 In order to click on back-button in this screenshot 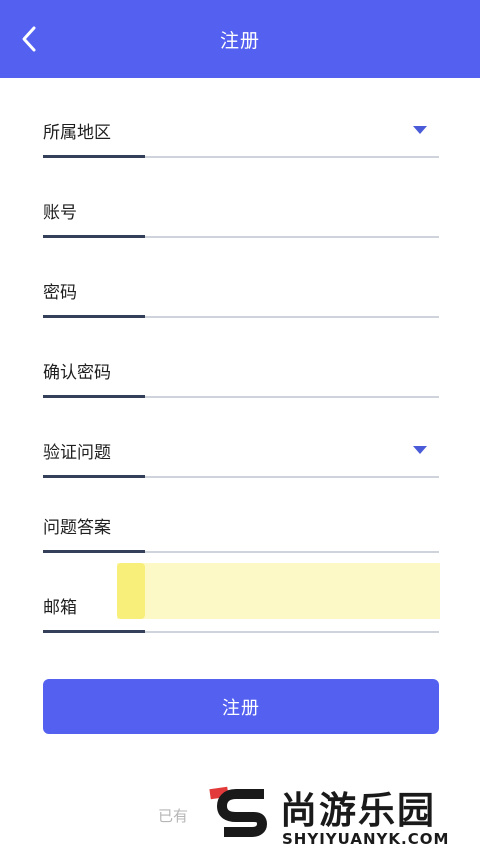, I will do `click(29, 39)`.